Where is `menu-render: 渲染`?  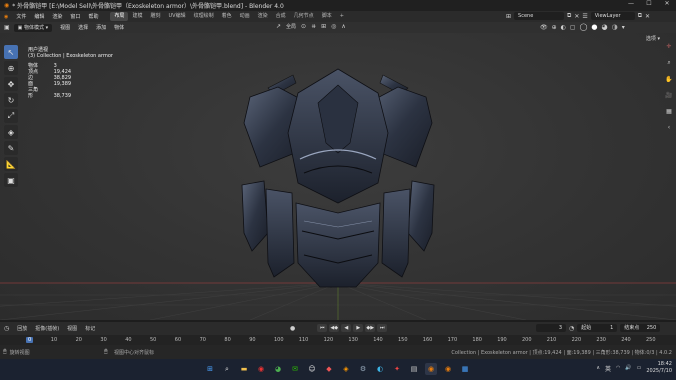
menu-render: 渲染 is located at coordinates (57, 16).